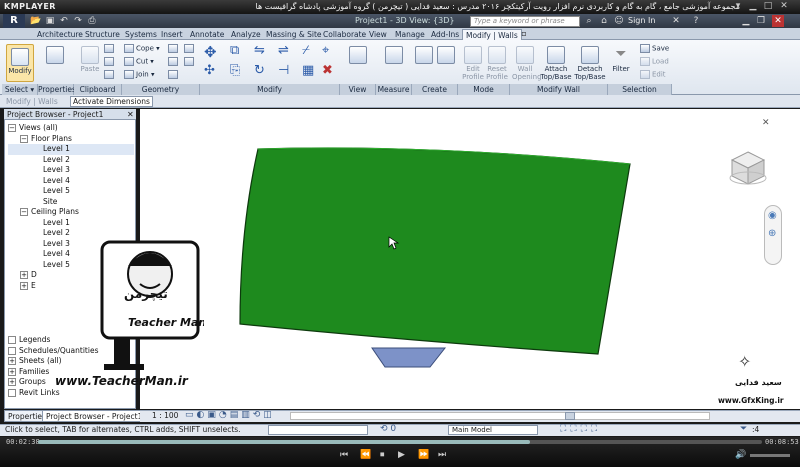 The image size is (800, 467). Describe the element at coordinates (71, 160) in the screenshot. I see `browser-item: Level 2` at that location.